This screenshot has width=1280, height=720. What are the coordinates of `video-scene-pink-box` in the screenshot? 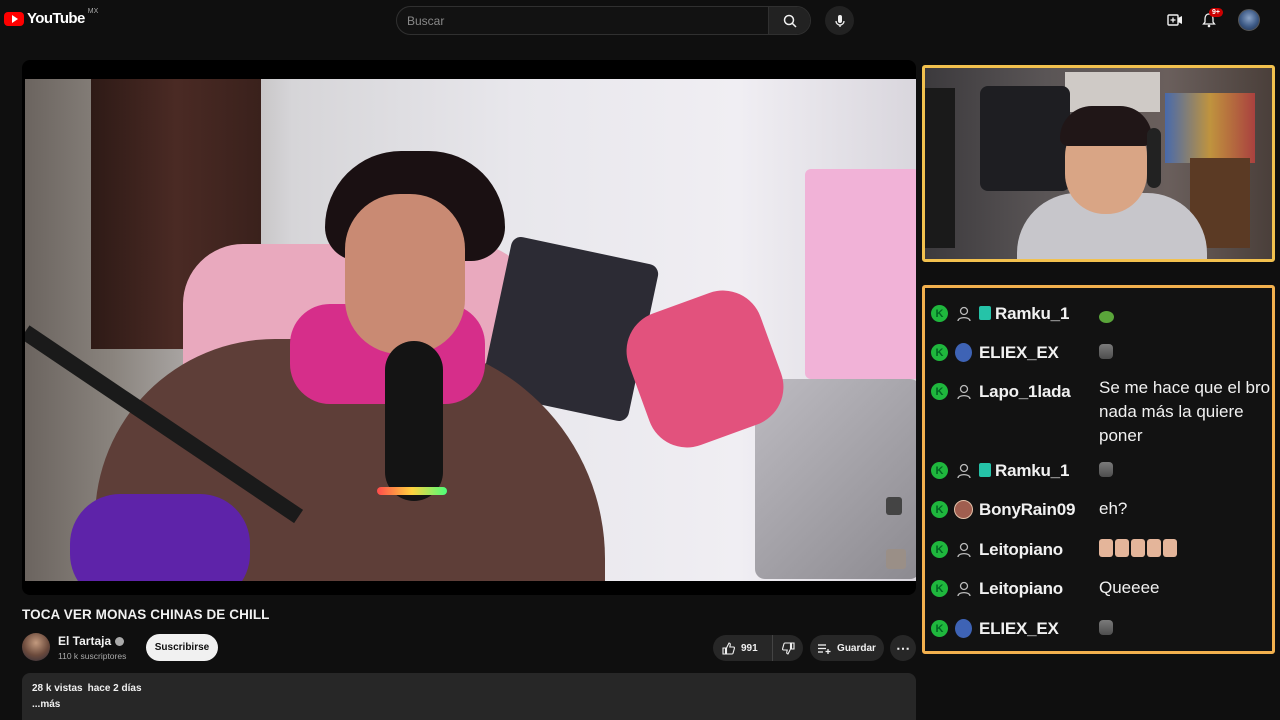 It's located at (860, 274).